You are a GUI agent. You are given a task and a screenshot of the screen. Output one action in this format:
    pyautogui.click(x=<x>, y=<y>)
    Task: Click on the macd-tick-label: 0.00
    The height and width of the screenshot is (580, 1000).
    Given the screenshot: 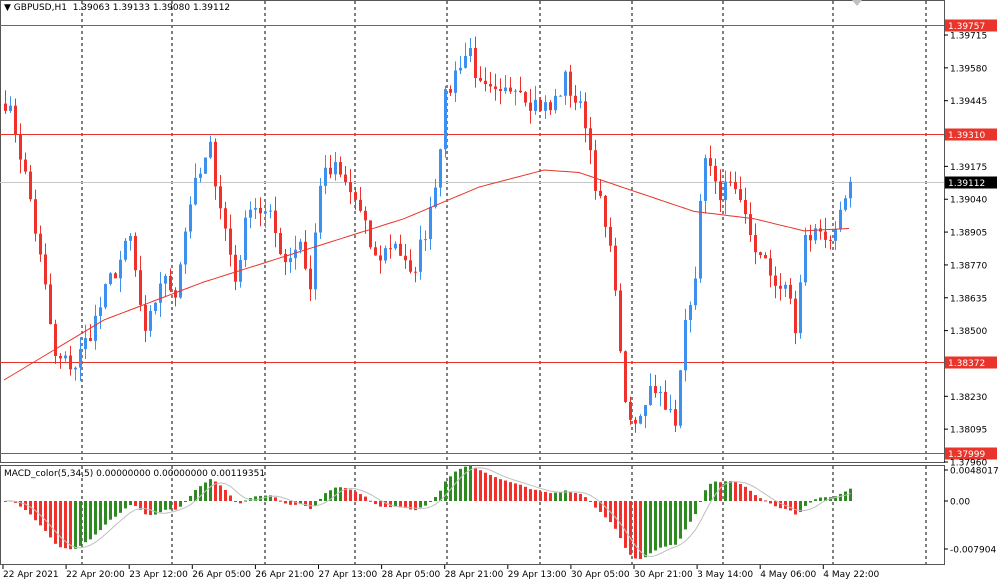 What is the action you would take?
    pyautogui.click(x=960, y=503)
    